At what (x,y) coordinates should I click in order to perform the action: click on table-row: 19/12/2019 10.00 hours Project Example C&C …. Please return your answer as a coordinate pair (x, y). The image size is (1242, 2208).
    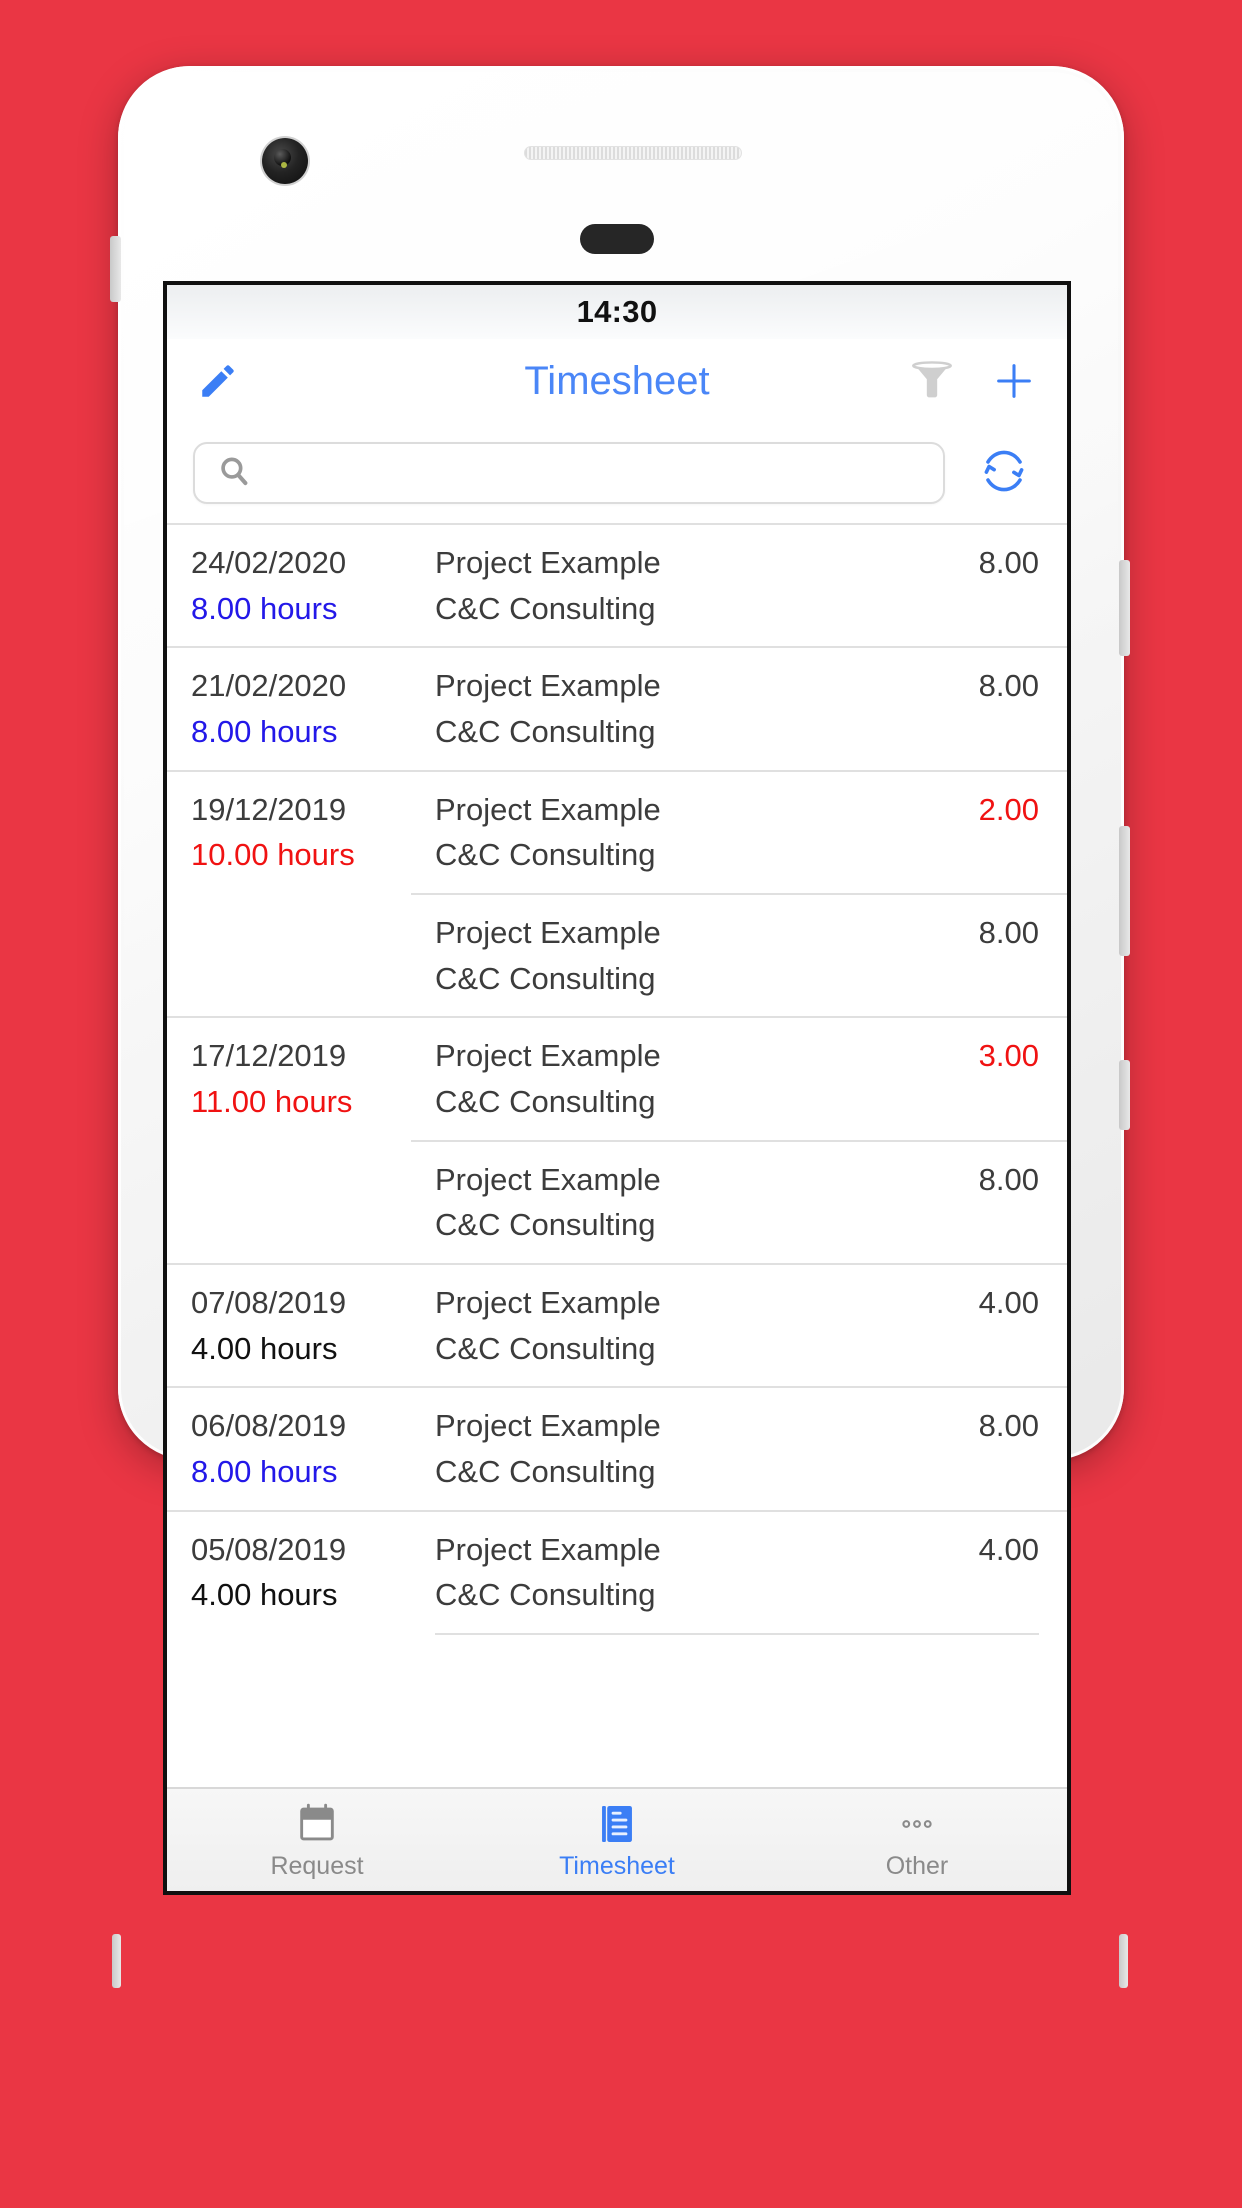
    Looking at the image, I should click on (617, 893).